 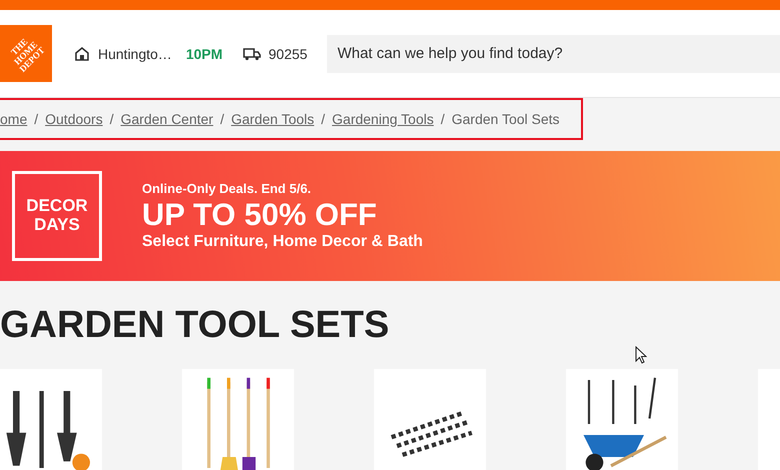 What do you see at coordinates (282, 242) in the screenshot?
I see `banner-subline: Select Furniture, Home Decor & Bath` at bounding box center [282, 242].